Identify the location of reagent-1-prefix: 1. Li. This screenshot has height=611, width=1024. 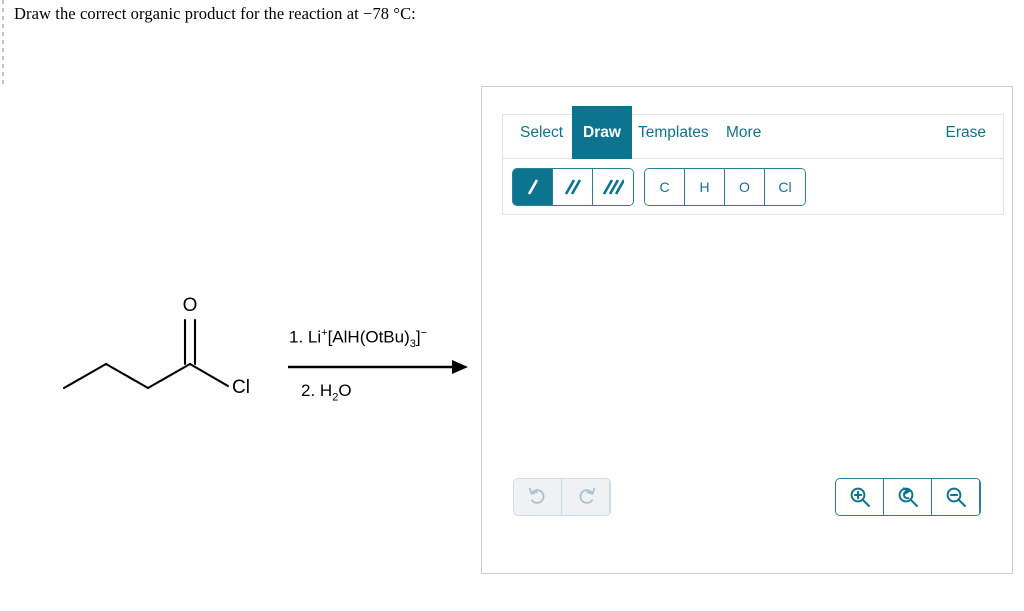
(305, 337).